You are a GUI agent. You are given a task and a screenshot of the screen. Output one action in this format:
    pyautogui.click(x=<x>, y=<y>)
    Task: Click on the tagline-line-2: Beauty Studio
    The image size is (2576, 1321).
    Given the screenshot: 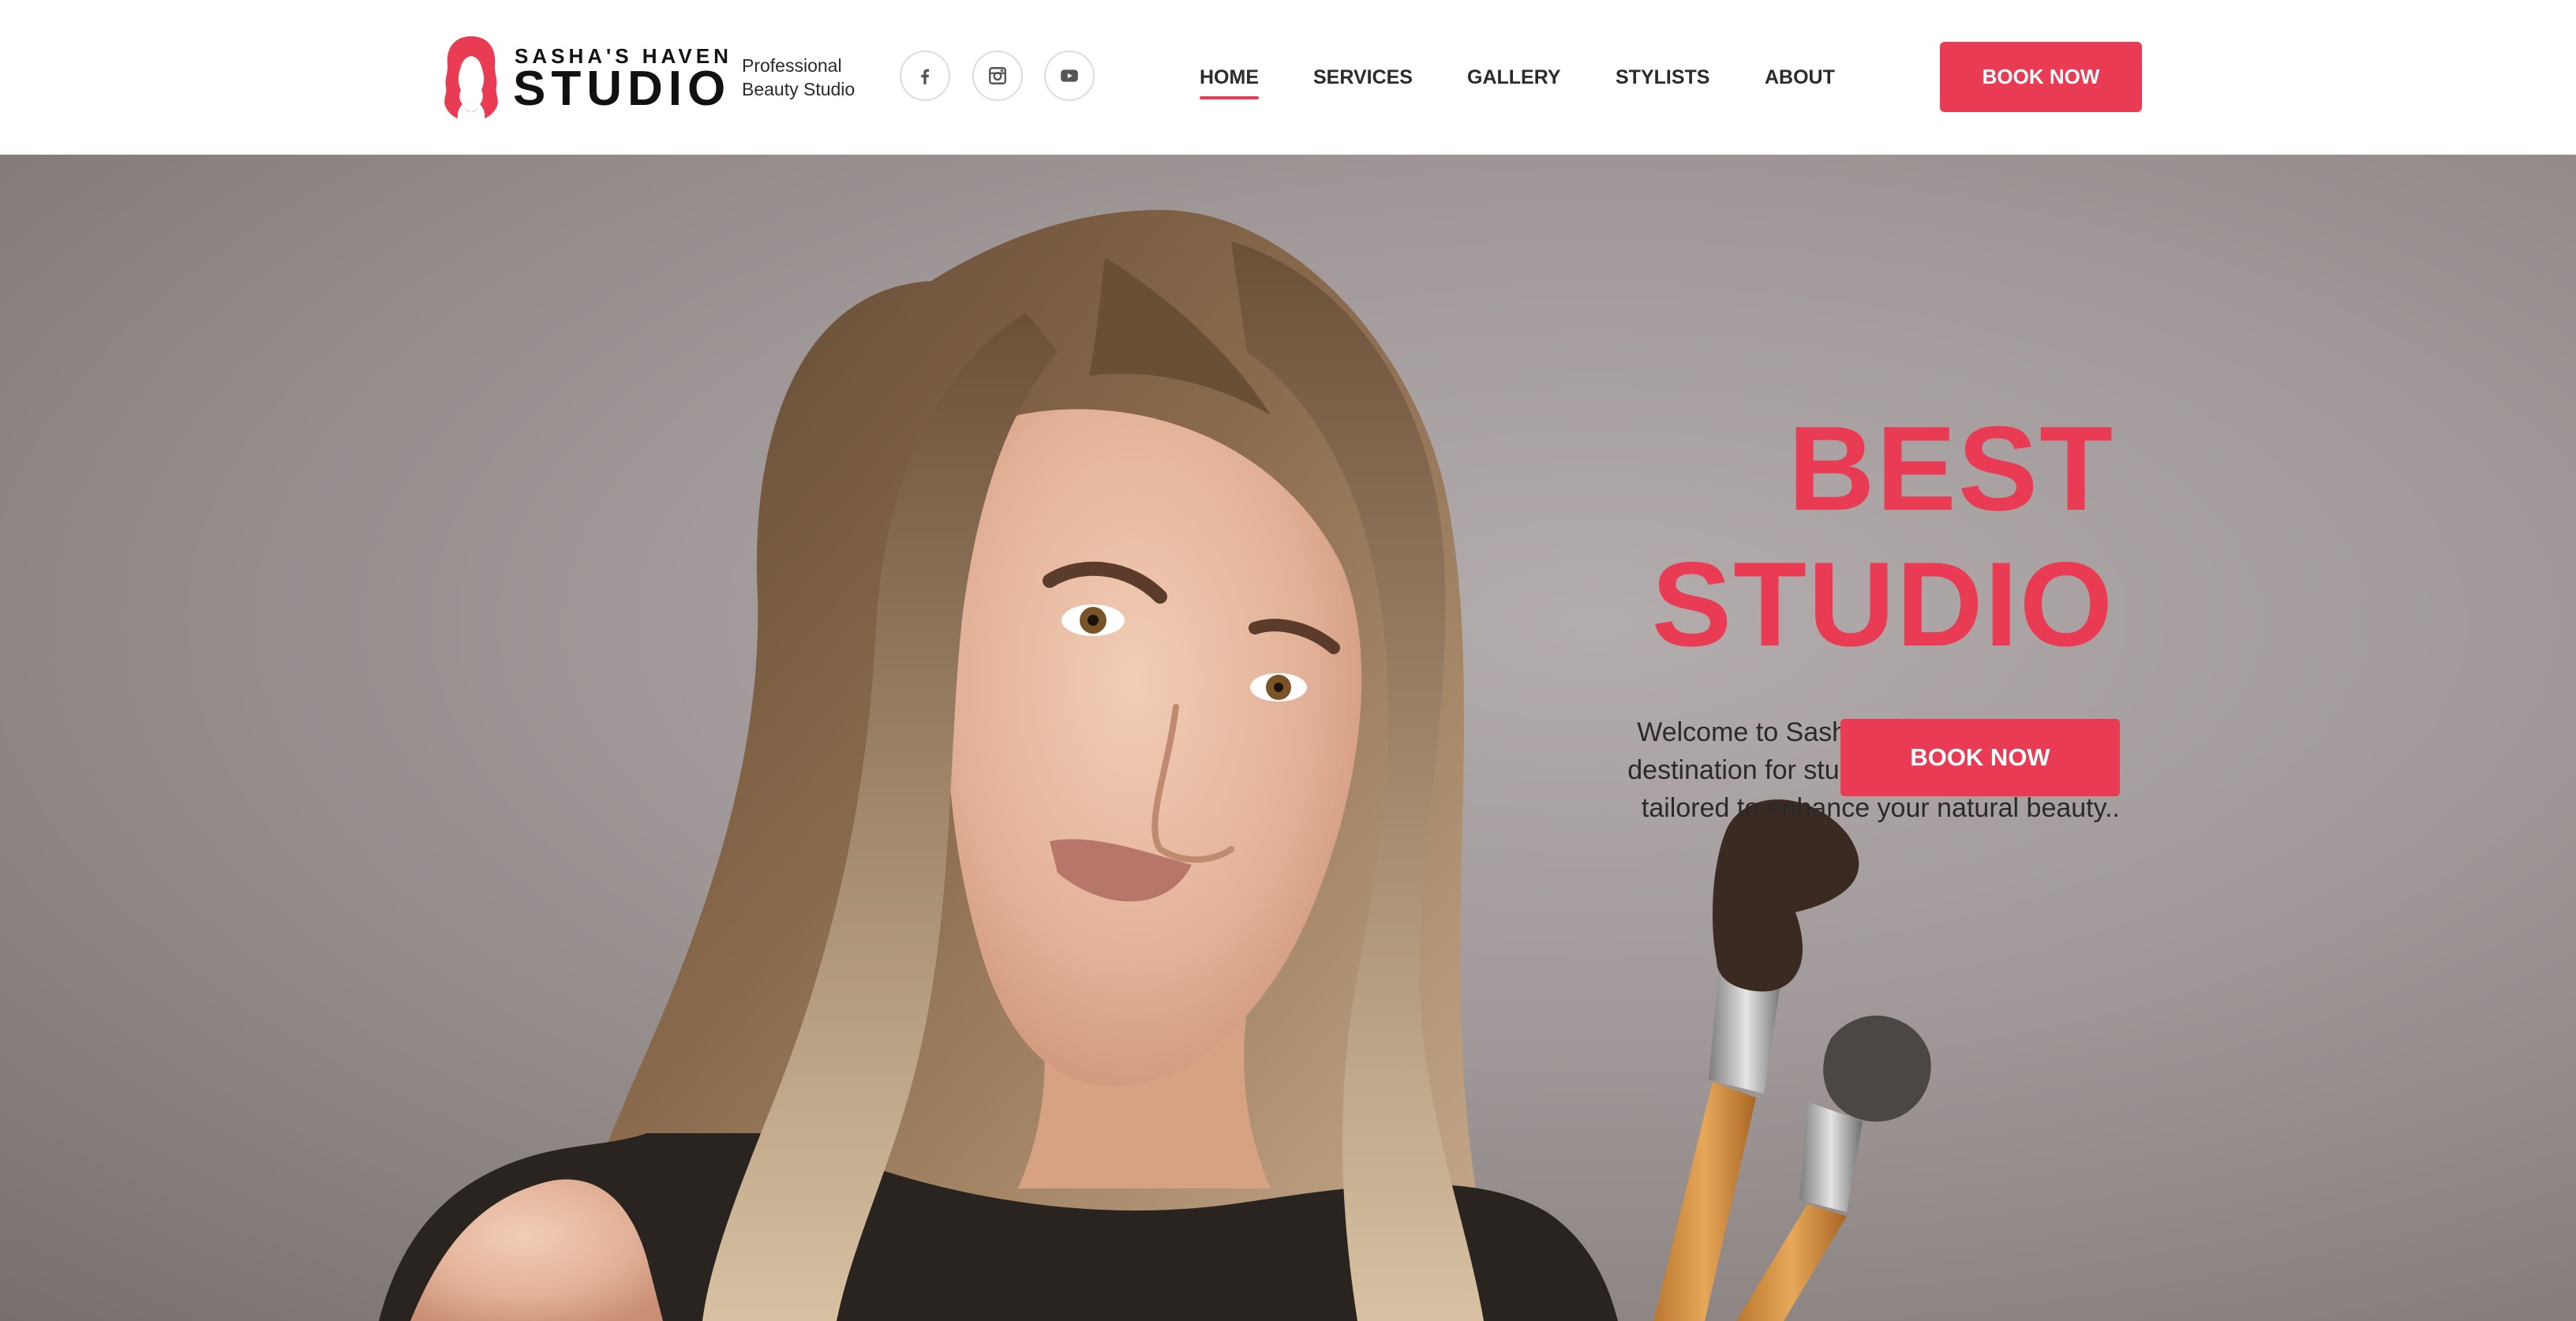 What is the action you would take?
    pyautogui.click(x=799, y=89)
    